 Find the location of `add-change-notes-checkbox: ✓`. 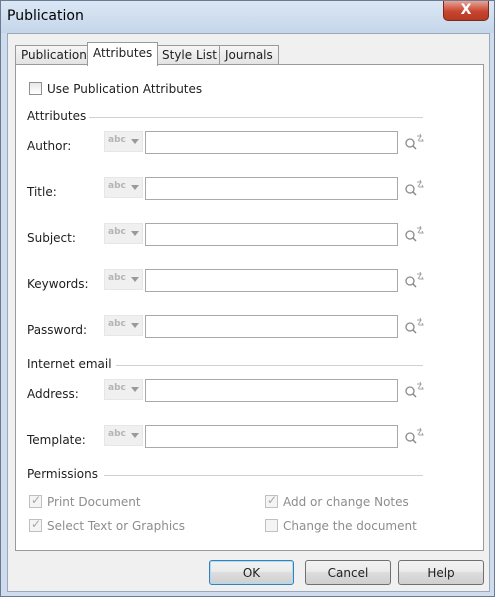

add-change-notes-checkbox: ✓ is located at coordinates (271, 500).